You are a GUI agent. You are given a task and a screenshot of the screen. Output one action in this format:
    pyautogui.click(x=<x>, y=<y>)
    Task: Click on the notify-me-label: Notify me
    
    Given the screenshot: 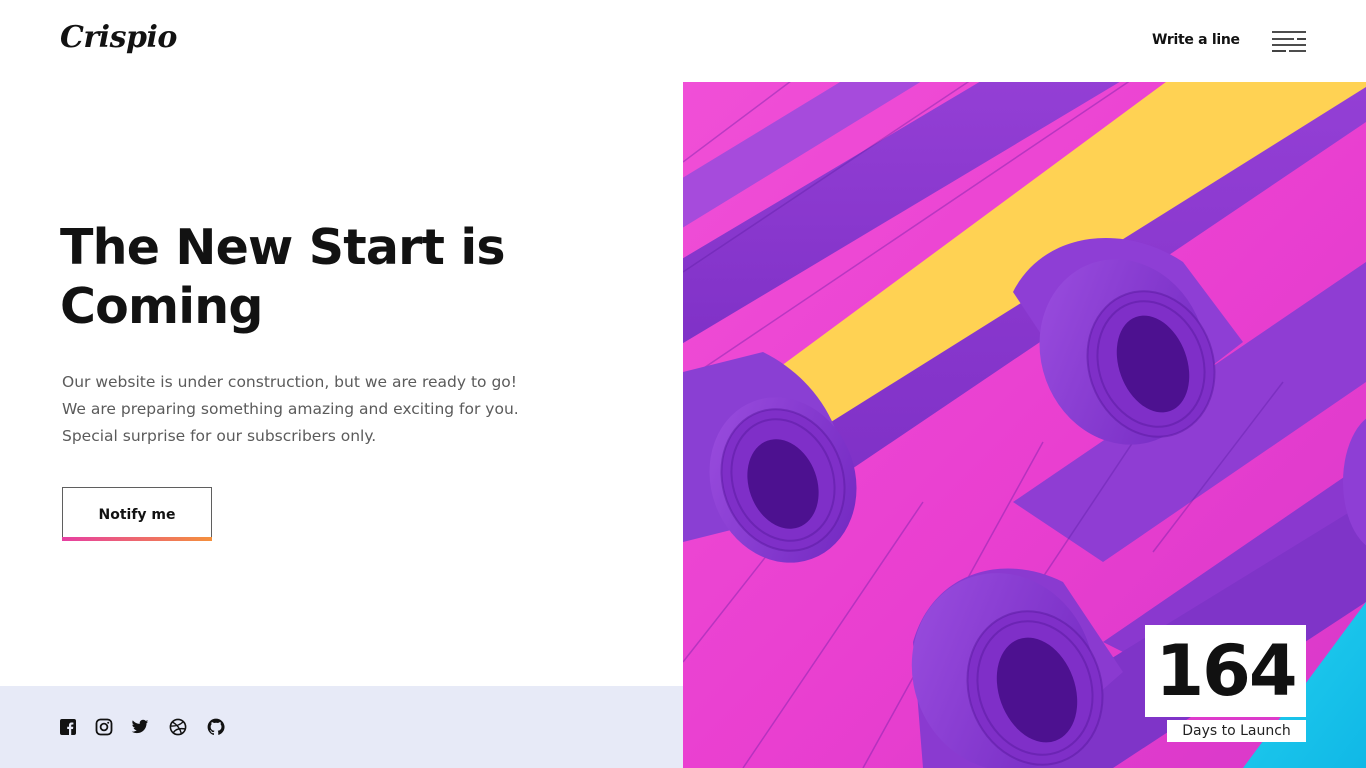 What is the action you would take?
    pyautogui.click(x=137, y=514)
    